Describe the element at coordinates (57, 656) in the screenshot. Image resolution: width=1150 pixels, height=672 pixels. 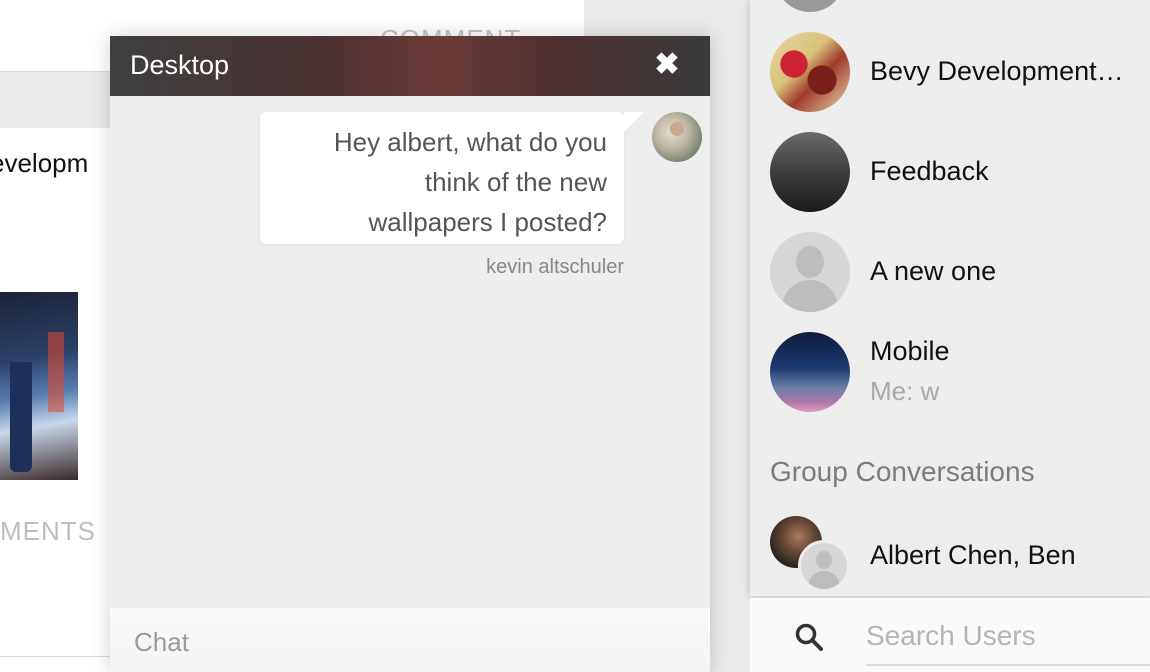
I see `divider` at that location.